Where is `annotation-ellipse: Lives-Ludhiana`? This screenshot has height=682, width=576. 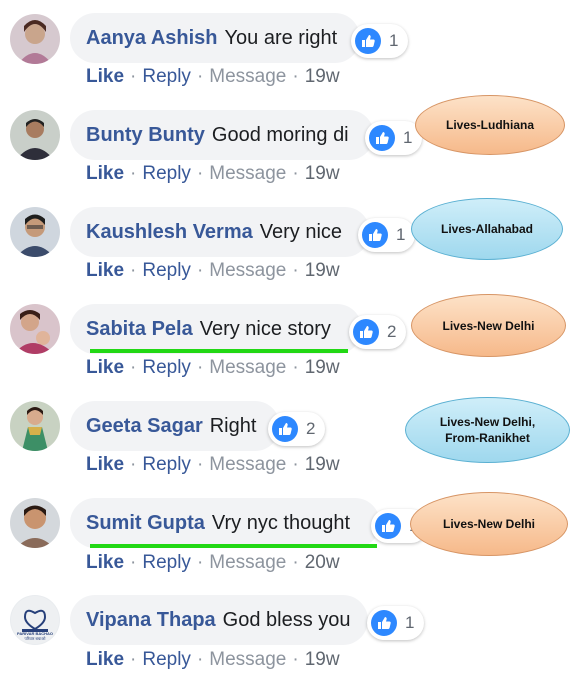
annotation-ellipse: Lives-Ludhiana is located at coordinates (490, 125).